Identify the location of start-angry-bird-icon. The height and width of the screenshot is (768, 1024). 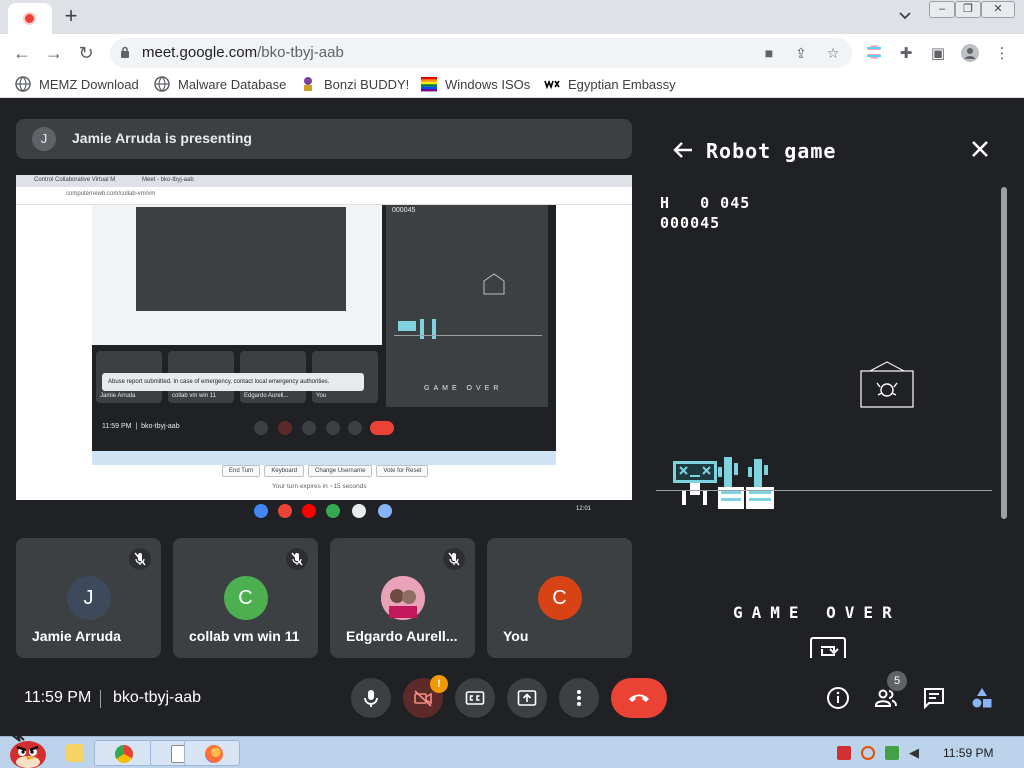
(26, 749).